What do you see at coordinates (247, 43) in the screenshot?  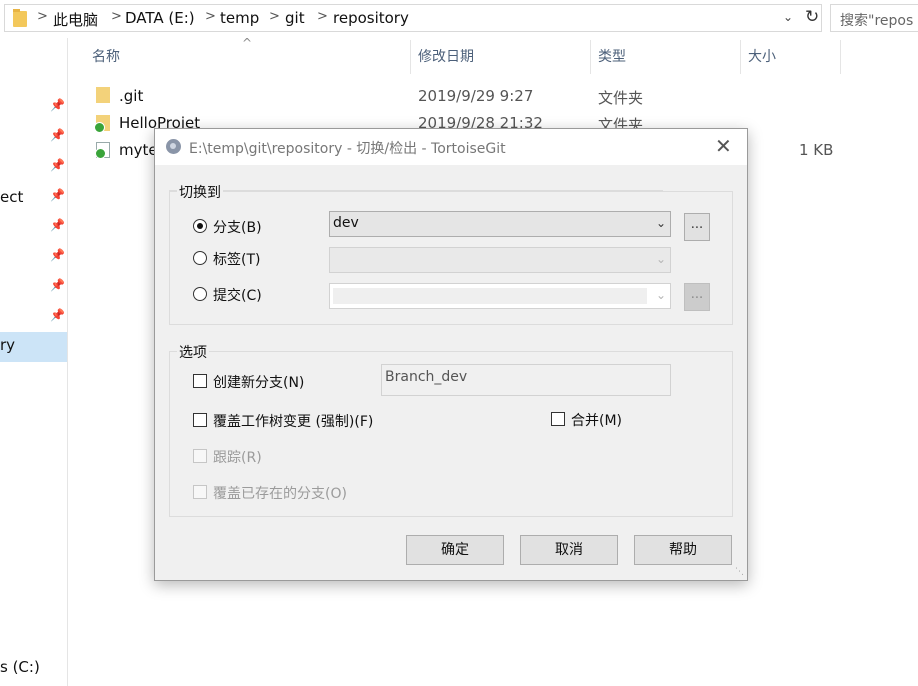 I see `sort-up-icon: ^` at bounding box center [247, 43].